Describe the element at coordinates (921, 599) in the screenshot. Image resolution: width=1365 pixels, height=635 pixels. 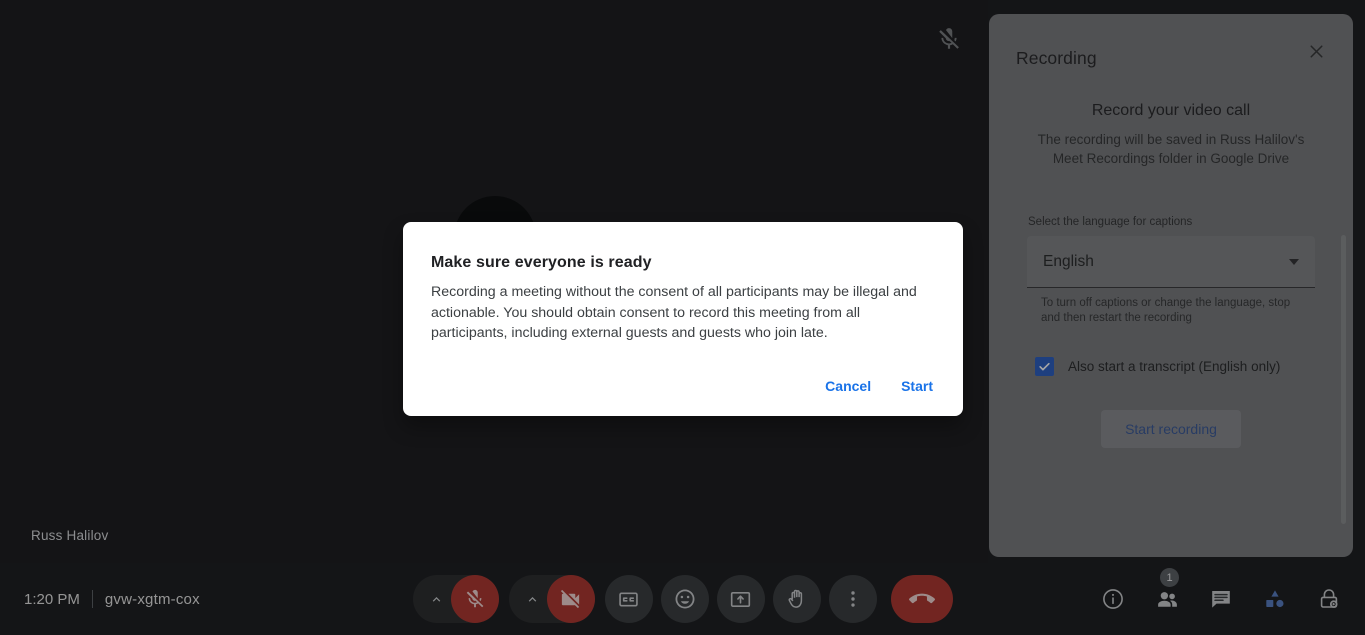
I see `leave-call-button` at that location.